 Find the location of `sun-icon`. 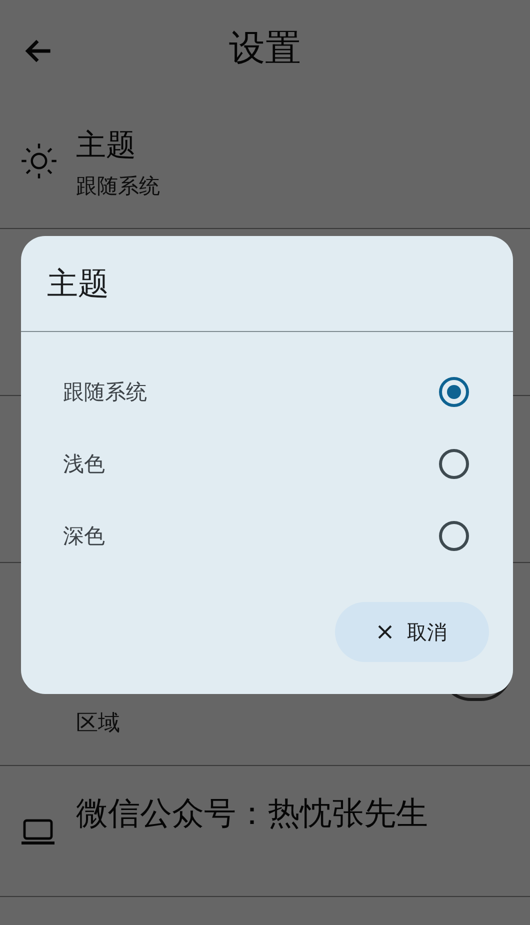

sun-icon is located at coordinates (39, 161).